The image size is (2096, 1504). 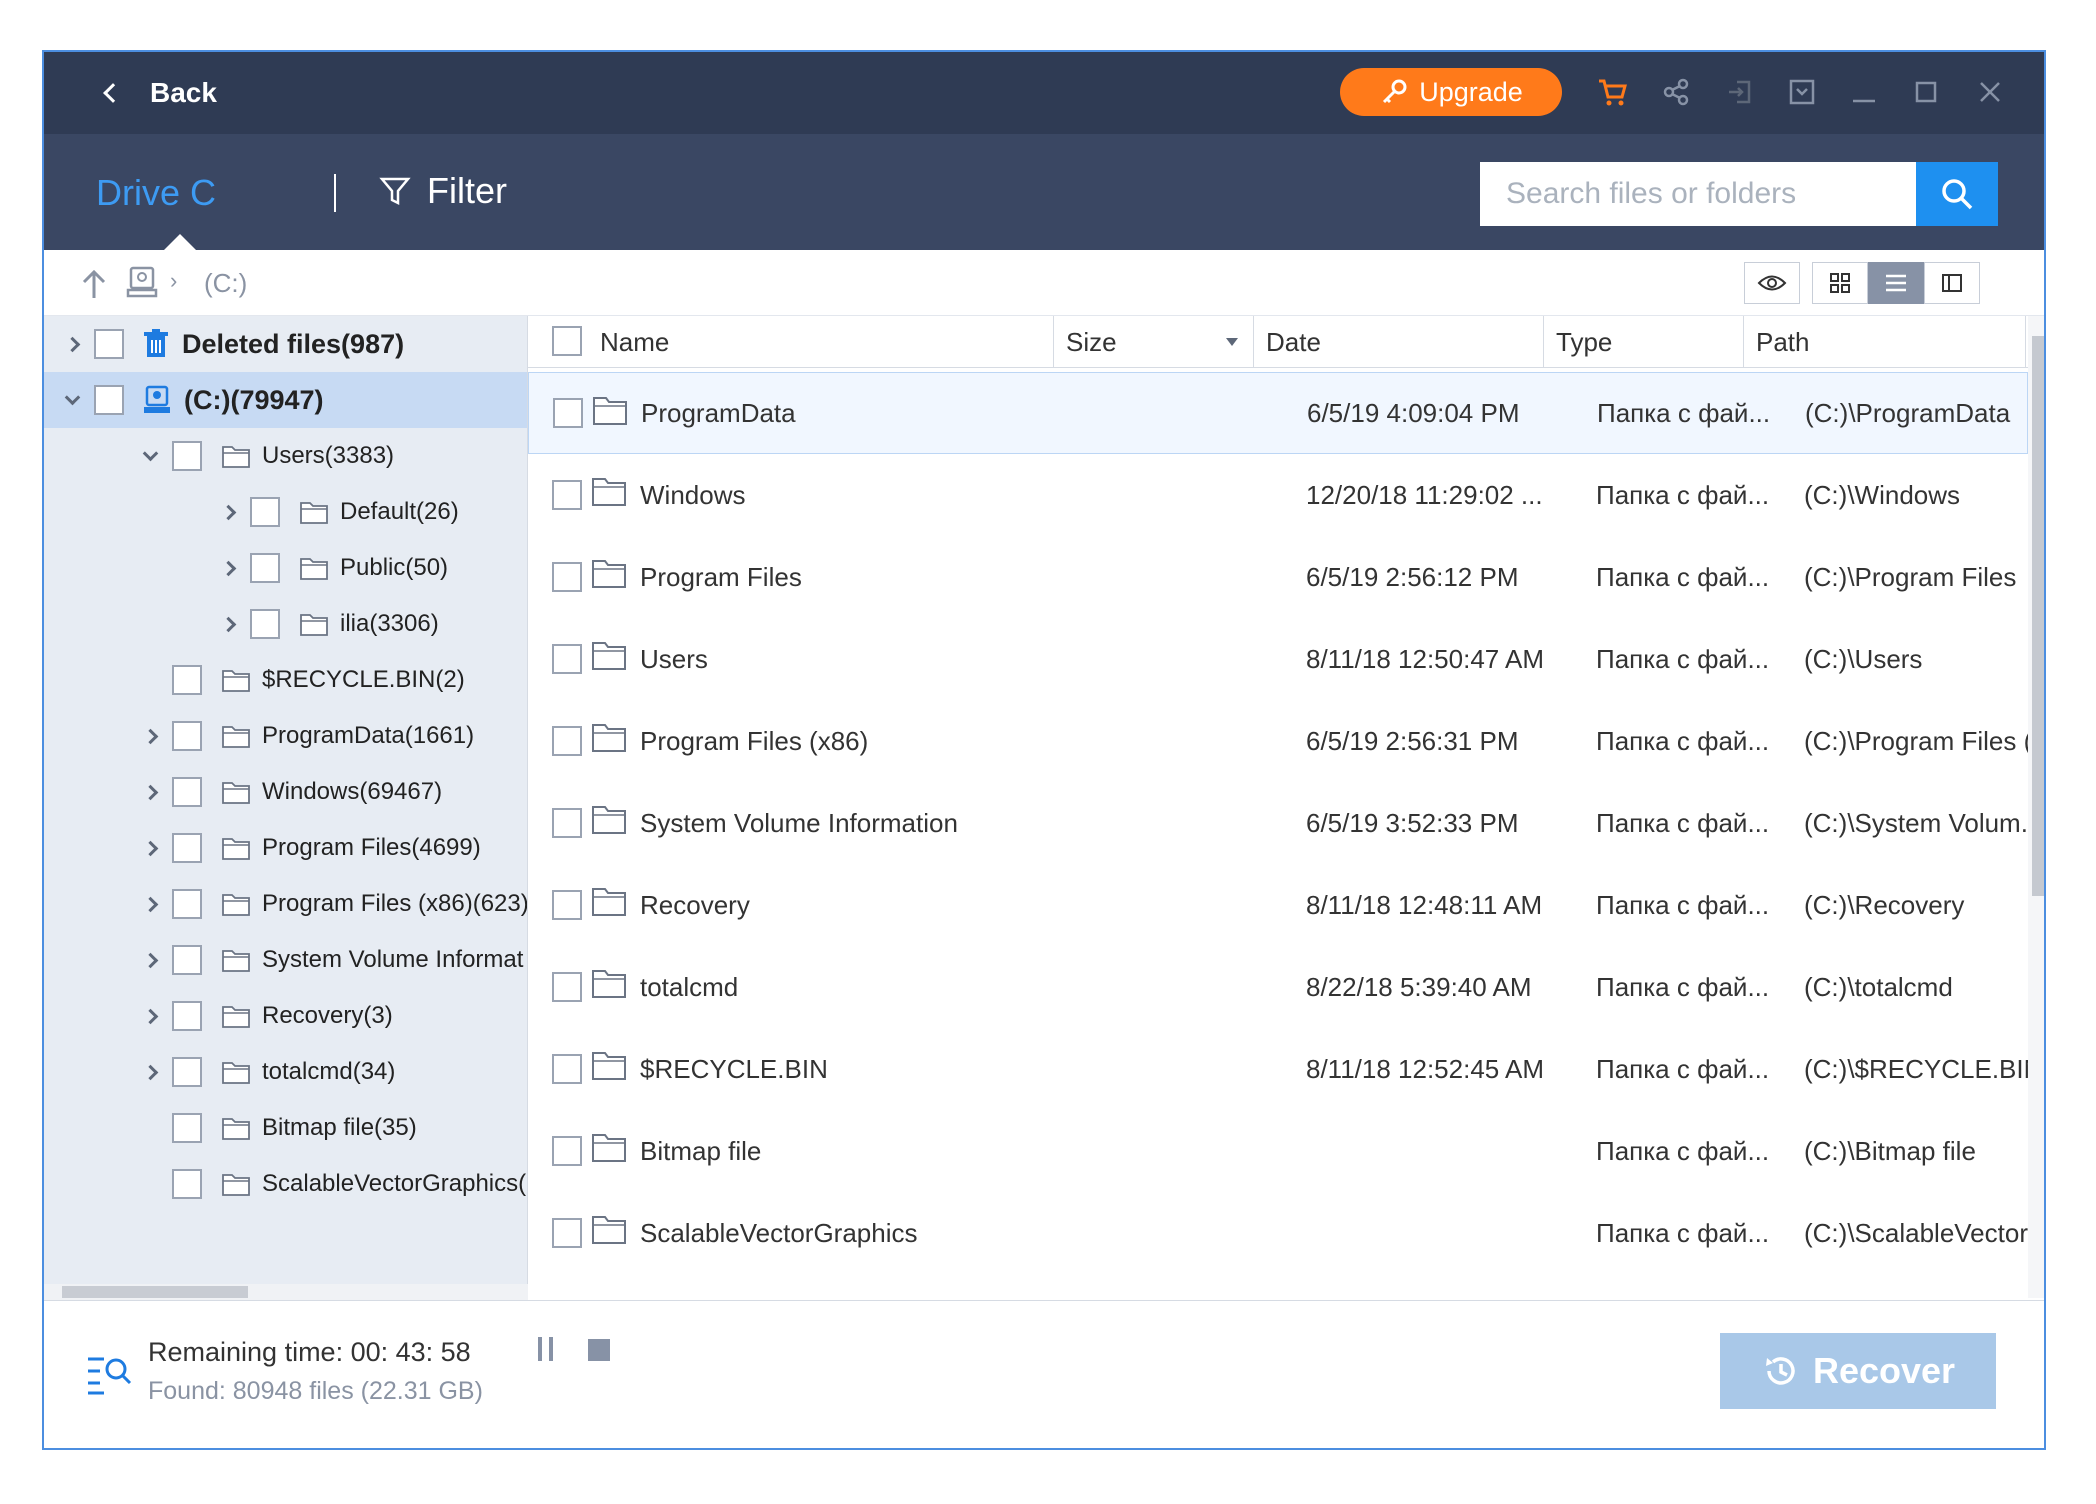 I want to click on tree-item-program-files: Program Files(4699), so click(x=285, y=848).